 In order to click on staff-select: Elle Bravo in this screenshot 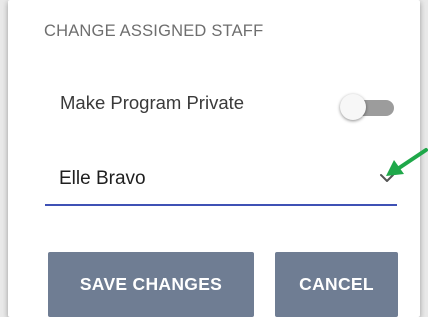, I will do `click(221, 182)`.